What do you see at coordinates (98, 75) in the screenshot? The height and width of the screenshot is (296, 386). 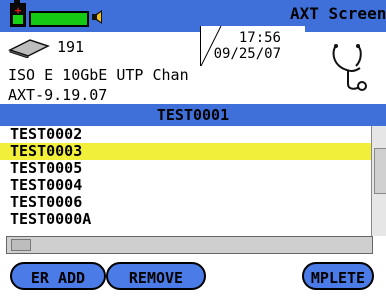 I see `cable-standard-label: ISO E 10GbE UTP Chan` at bounding box center [98, 75].